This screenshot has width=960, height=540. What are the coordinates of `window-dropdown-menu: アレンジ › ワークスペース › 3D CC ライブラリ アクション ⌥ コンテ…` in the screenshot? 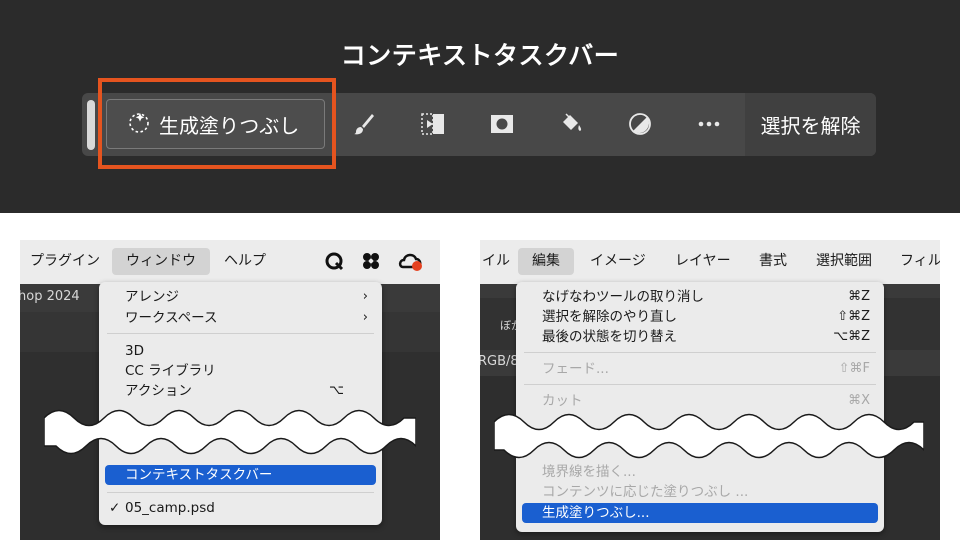 It's located at (240, 403).